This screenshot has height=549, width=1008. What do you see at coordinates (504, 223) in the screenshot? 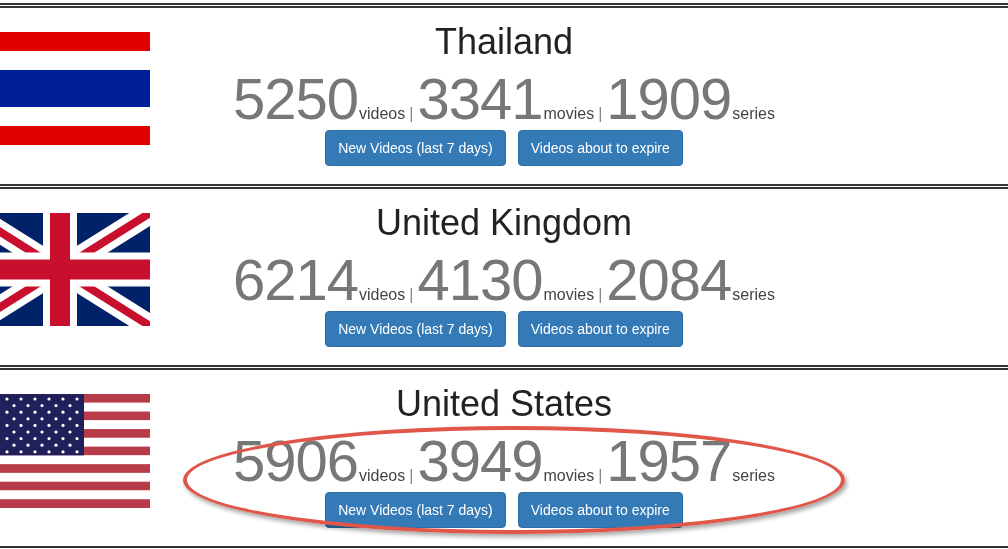
I see `country-title: United Kingdom` at bounding box center [504, 223].